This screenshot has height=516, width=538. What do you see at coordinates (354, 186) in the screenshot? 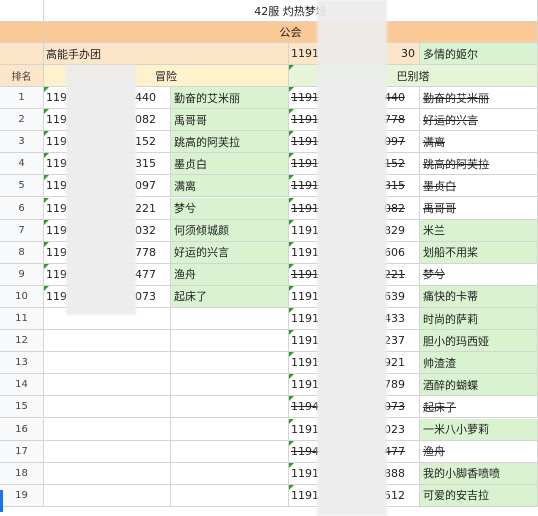
I see `right-id: 1191 315` at bounding box center [354, 186].